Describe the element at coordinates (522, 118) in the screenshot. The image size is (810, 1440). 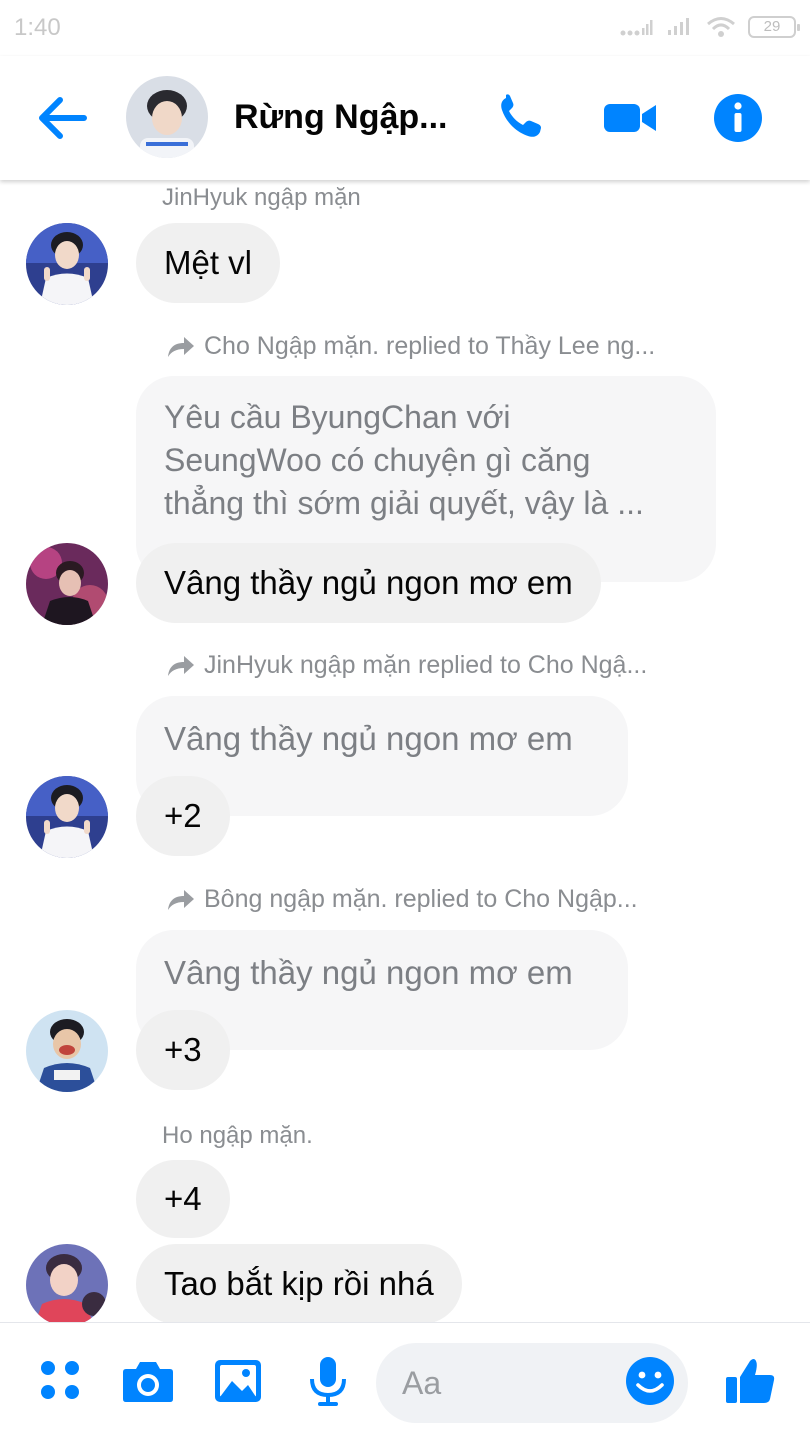
I see `phone-call-icon` at that location.